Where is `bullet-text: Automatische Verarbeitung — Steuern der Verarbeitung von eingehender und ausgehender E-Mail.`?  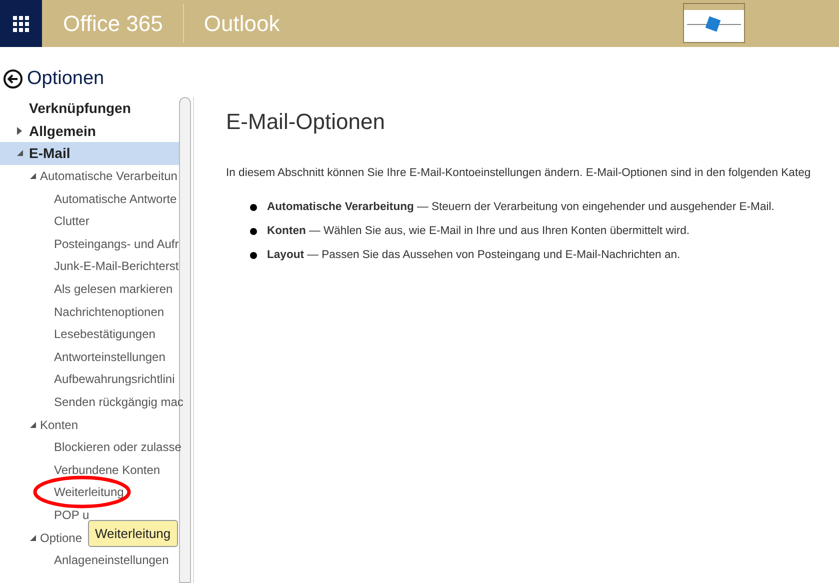
bullet-text: Automatische Verarbeitung — Steuern der Verarbeitung von eingehender und ausgehender E-Mail. is located at coordinates (520, 207).